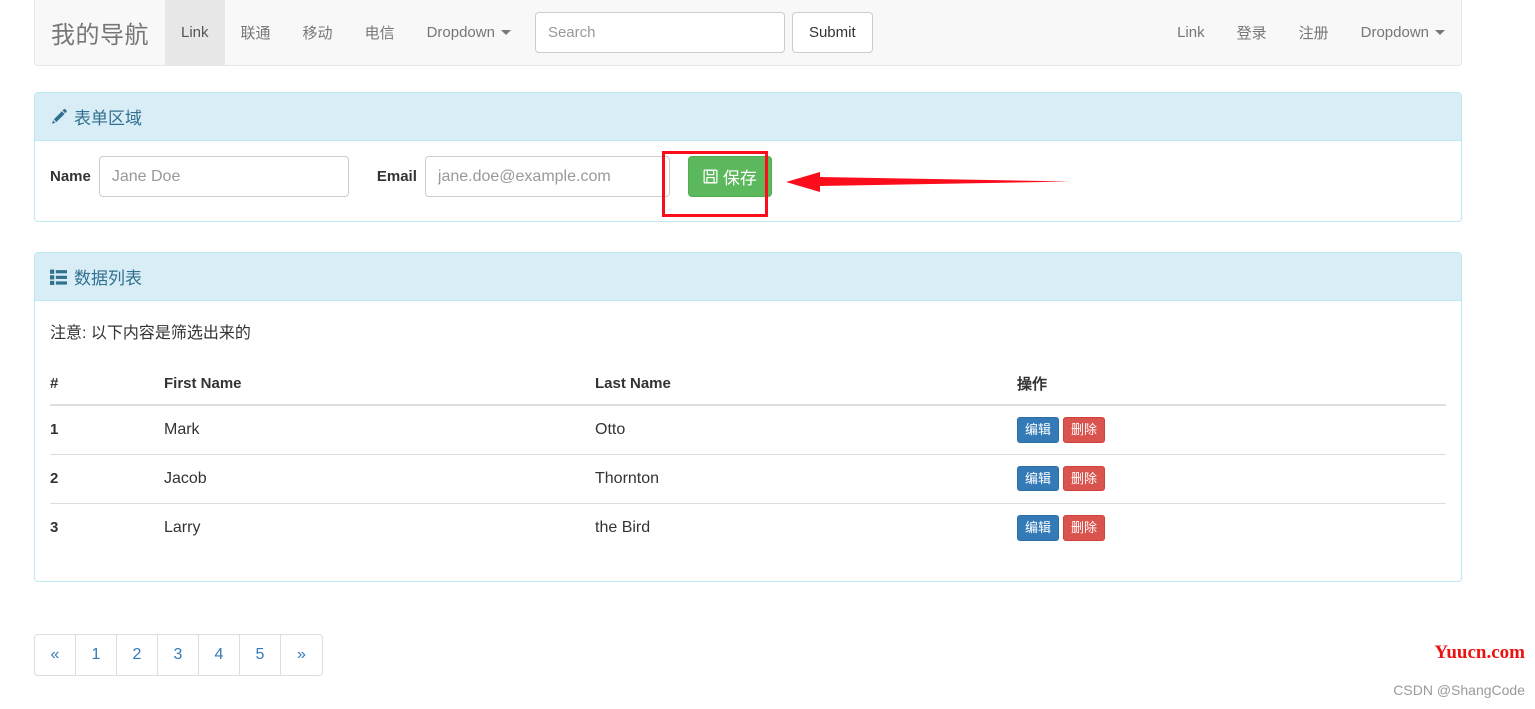  I want to click on table-row: 1 Mark Otto 编辑 删除, so click(748, 429).